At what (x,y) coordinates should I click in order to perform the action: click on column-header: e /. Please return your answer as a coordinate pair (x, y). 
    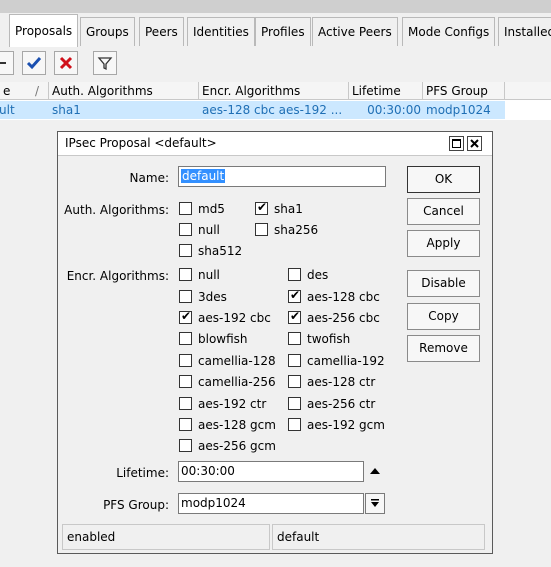
    Looking at the image, I should click on (24, 91).